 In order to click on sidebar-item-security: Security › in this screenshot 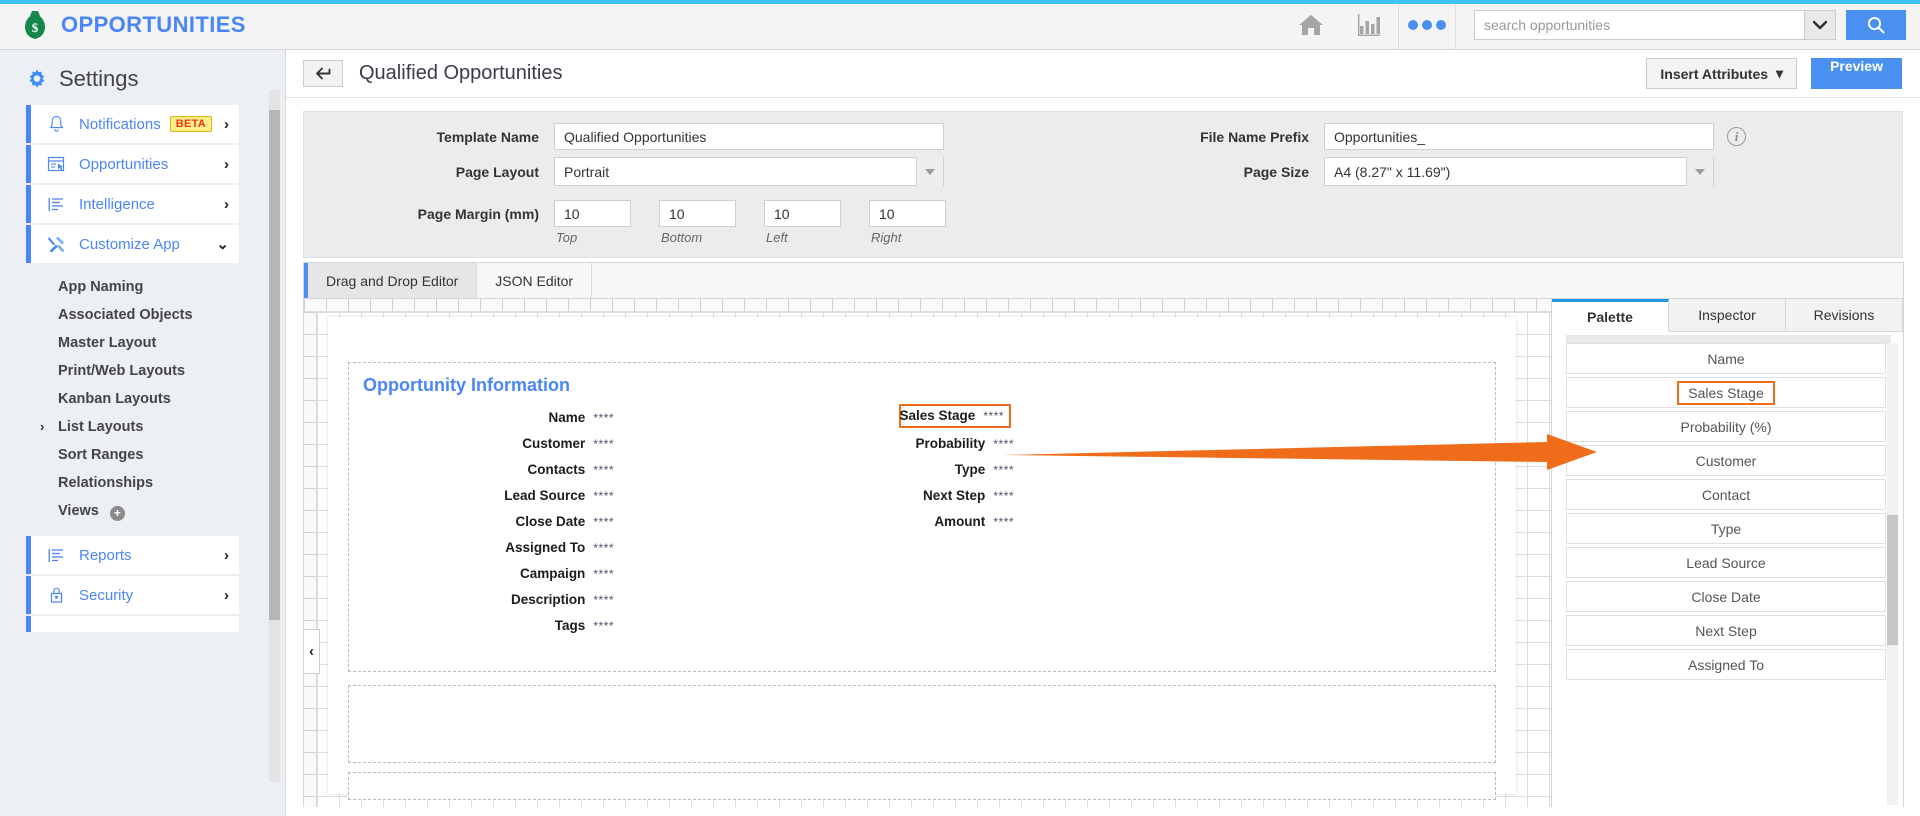, I will do `click(132, 595)`.